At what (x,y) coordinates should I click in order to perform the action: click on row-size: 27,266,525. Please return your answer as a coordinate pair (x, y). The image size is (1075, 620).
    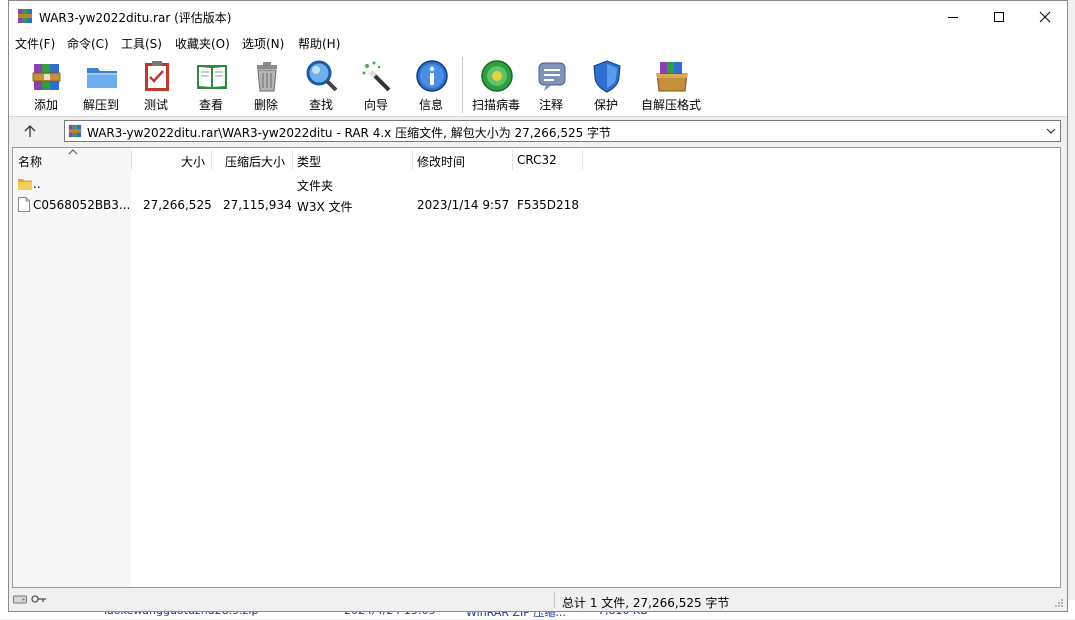
    Looking at the image, I should click on (177, 205).